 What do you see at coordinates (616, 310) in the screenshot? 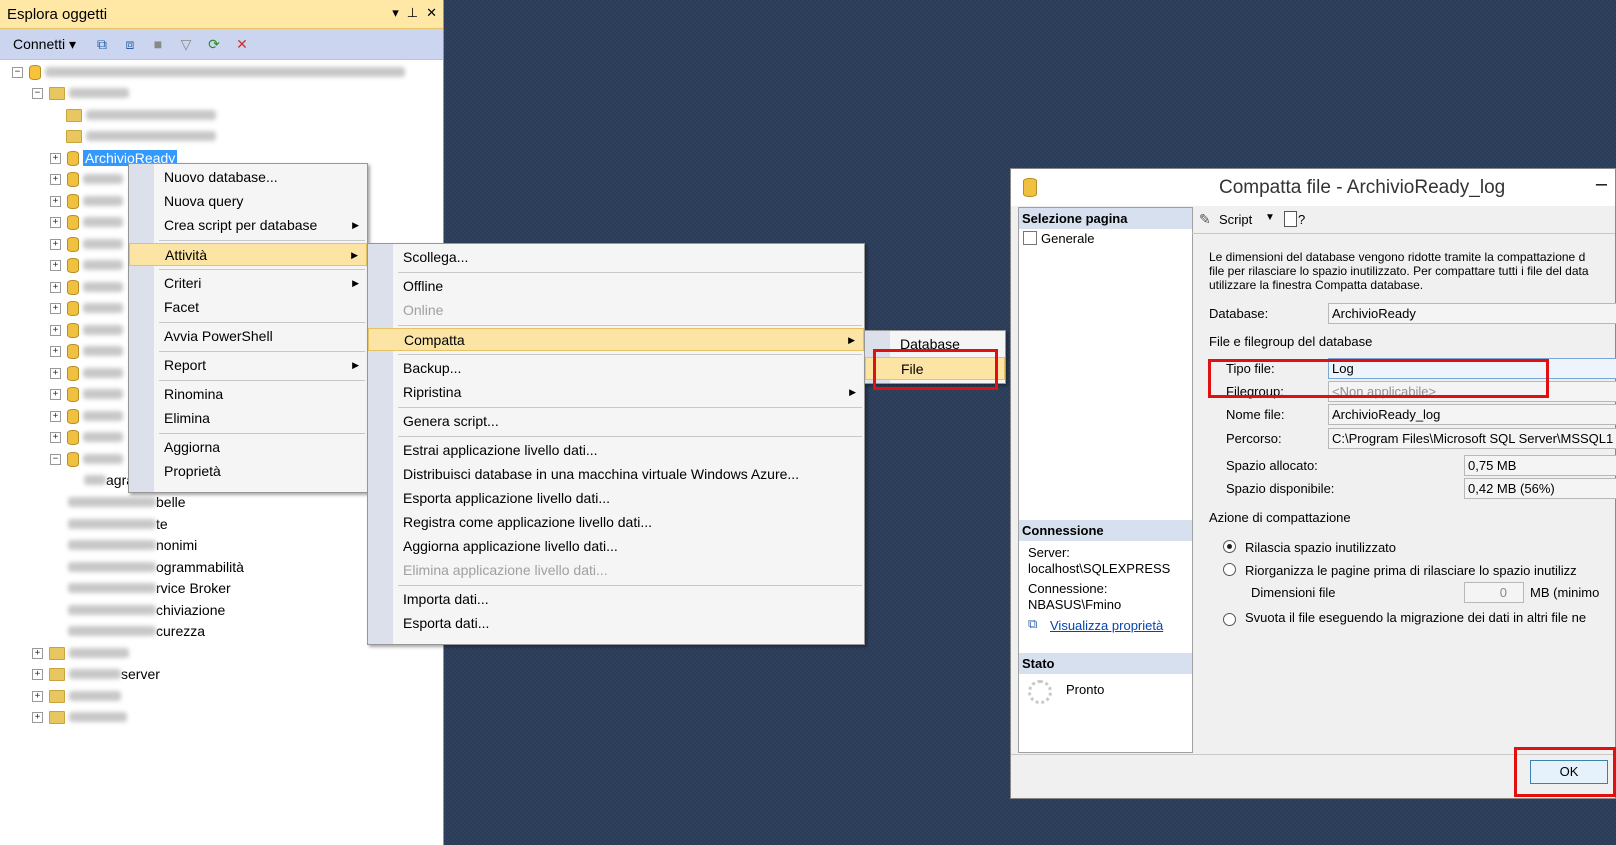
I see `menu-online: Online` at bounding box center [616, 310].